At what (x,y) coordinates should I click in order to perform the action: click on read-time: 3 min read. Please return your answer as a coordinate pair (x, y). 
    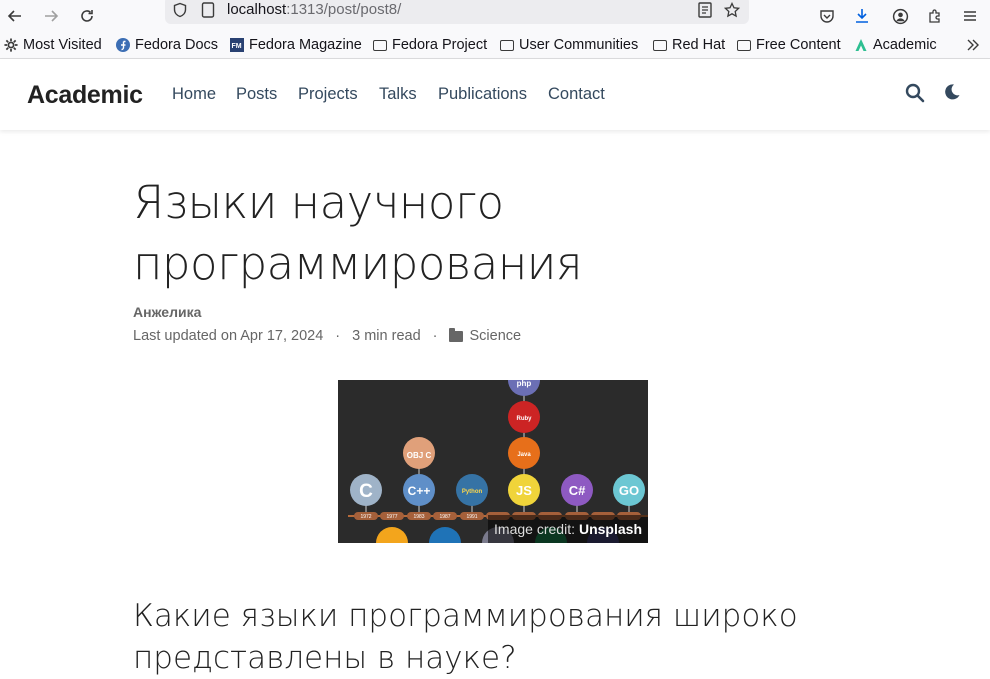
    Looking at the image, I should click on (386, 336).